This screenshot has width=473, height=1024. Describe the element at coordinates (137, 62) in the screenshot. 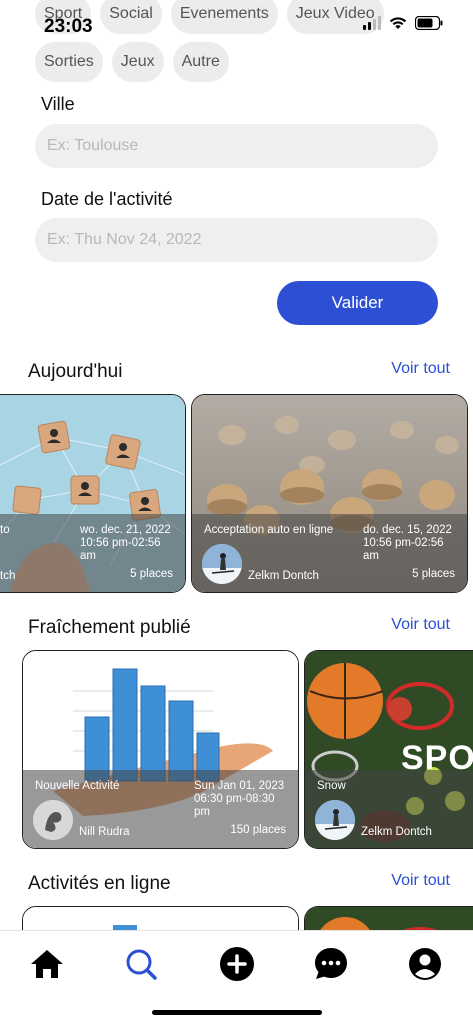

I see `chip-jeux: Jeux` at that location.